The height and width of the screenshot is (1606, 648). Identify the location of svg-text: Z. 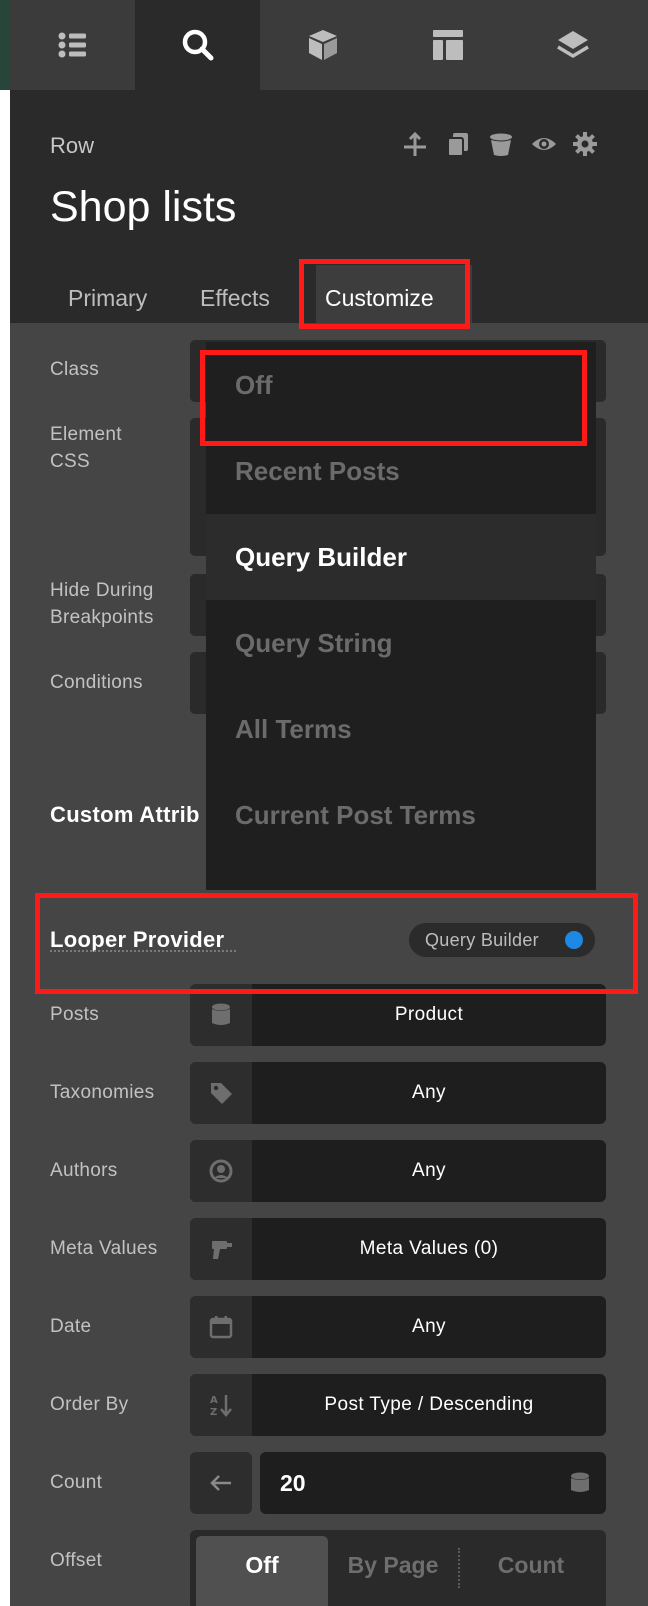
(213, 1412).